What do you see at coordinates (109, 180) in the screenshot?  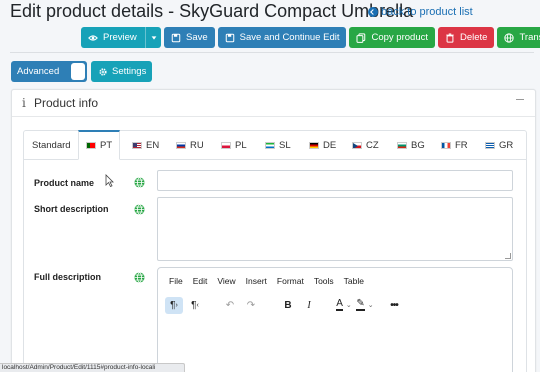 I see `mouse-cursor-icon` at bounding box center [109, 180].